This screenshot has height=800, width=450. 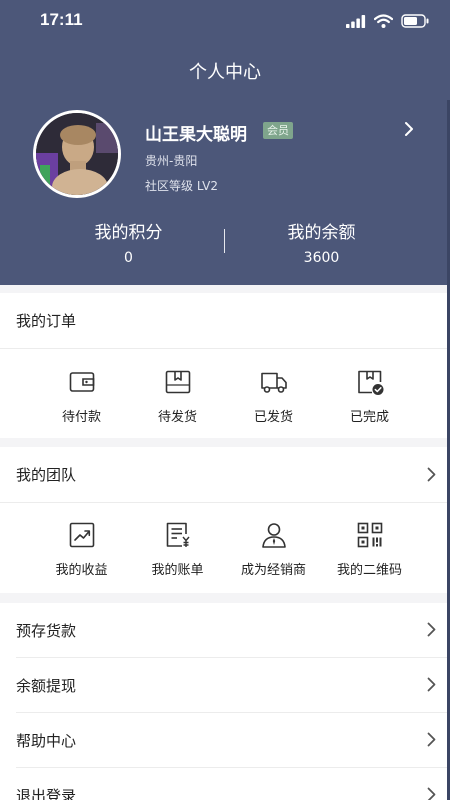 I want to click on completed-box-icon, so click(x=370, y=382).